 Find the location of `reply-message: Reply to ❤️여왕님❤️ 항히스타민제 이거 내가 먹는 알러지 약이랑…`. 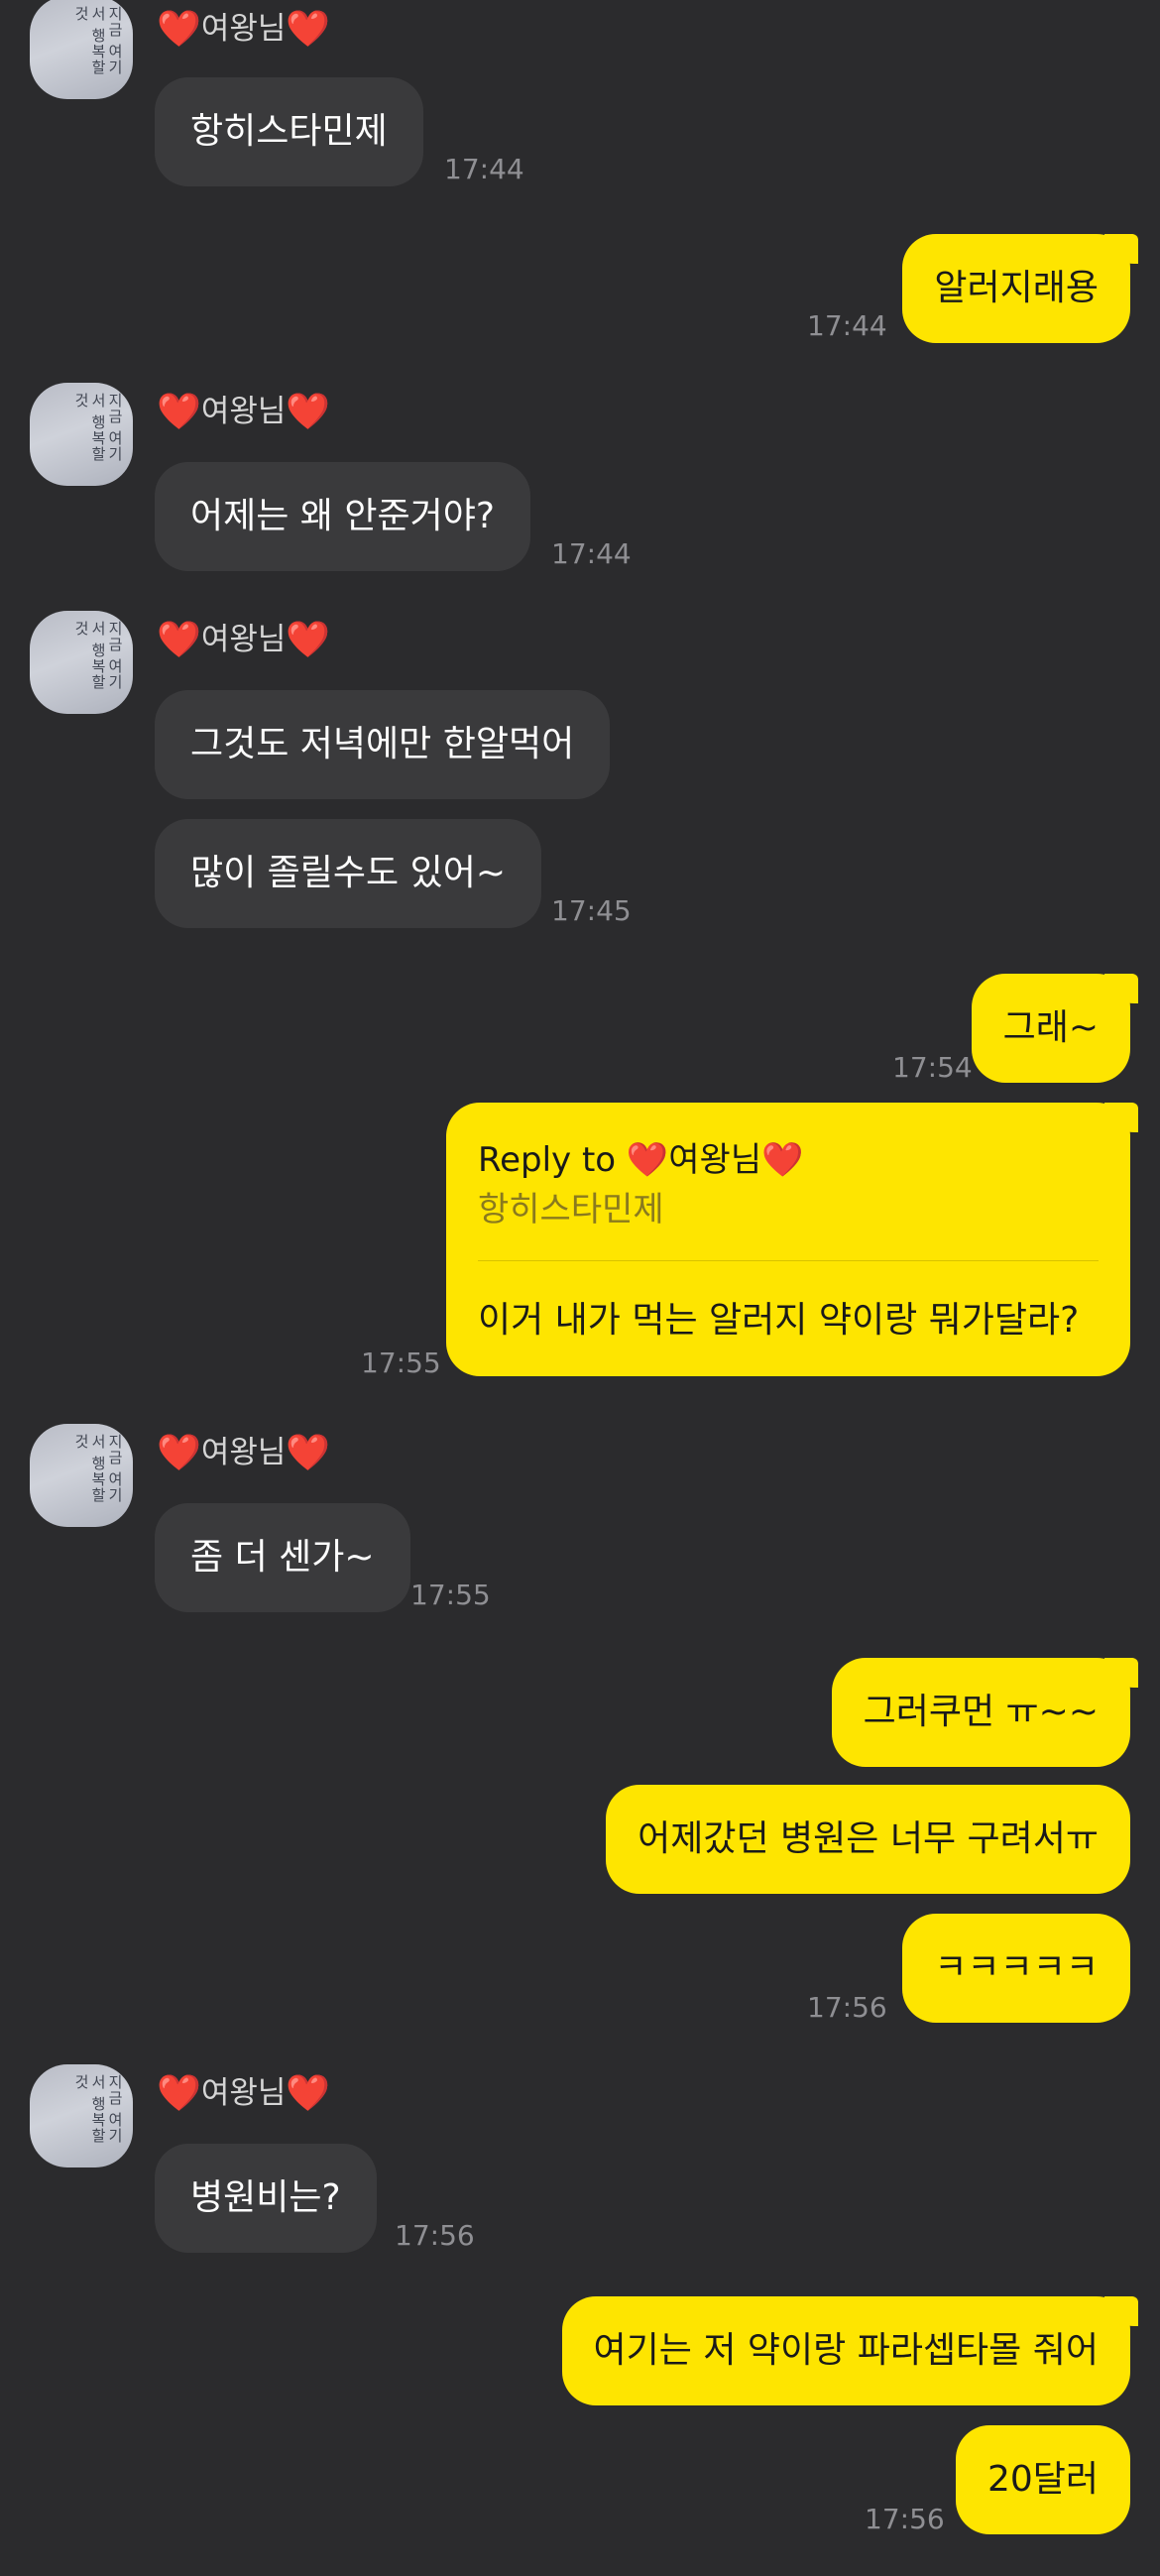

reply-message: Reply to ❤️여왕님❤️ 항히스타민제 이거 내가 먹는 알러지 약이랑… is located at coordinates (792, 1239).